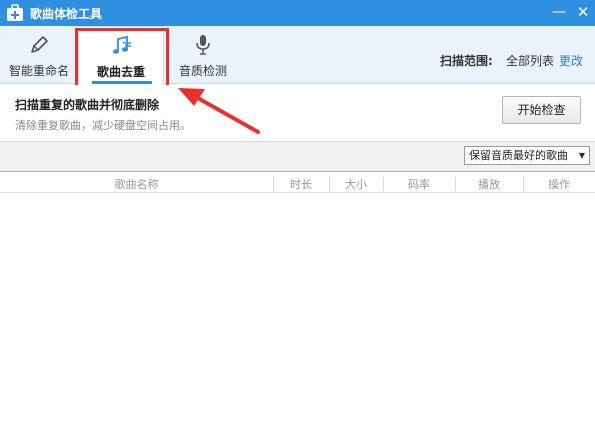 The height and width of the screenshot is (440, 595). What do you see at coordinates (39, 55) in the screenshot?
I see `tab-smart-rename: 智能重命名` at bounding box center [39, 55].